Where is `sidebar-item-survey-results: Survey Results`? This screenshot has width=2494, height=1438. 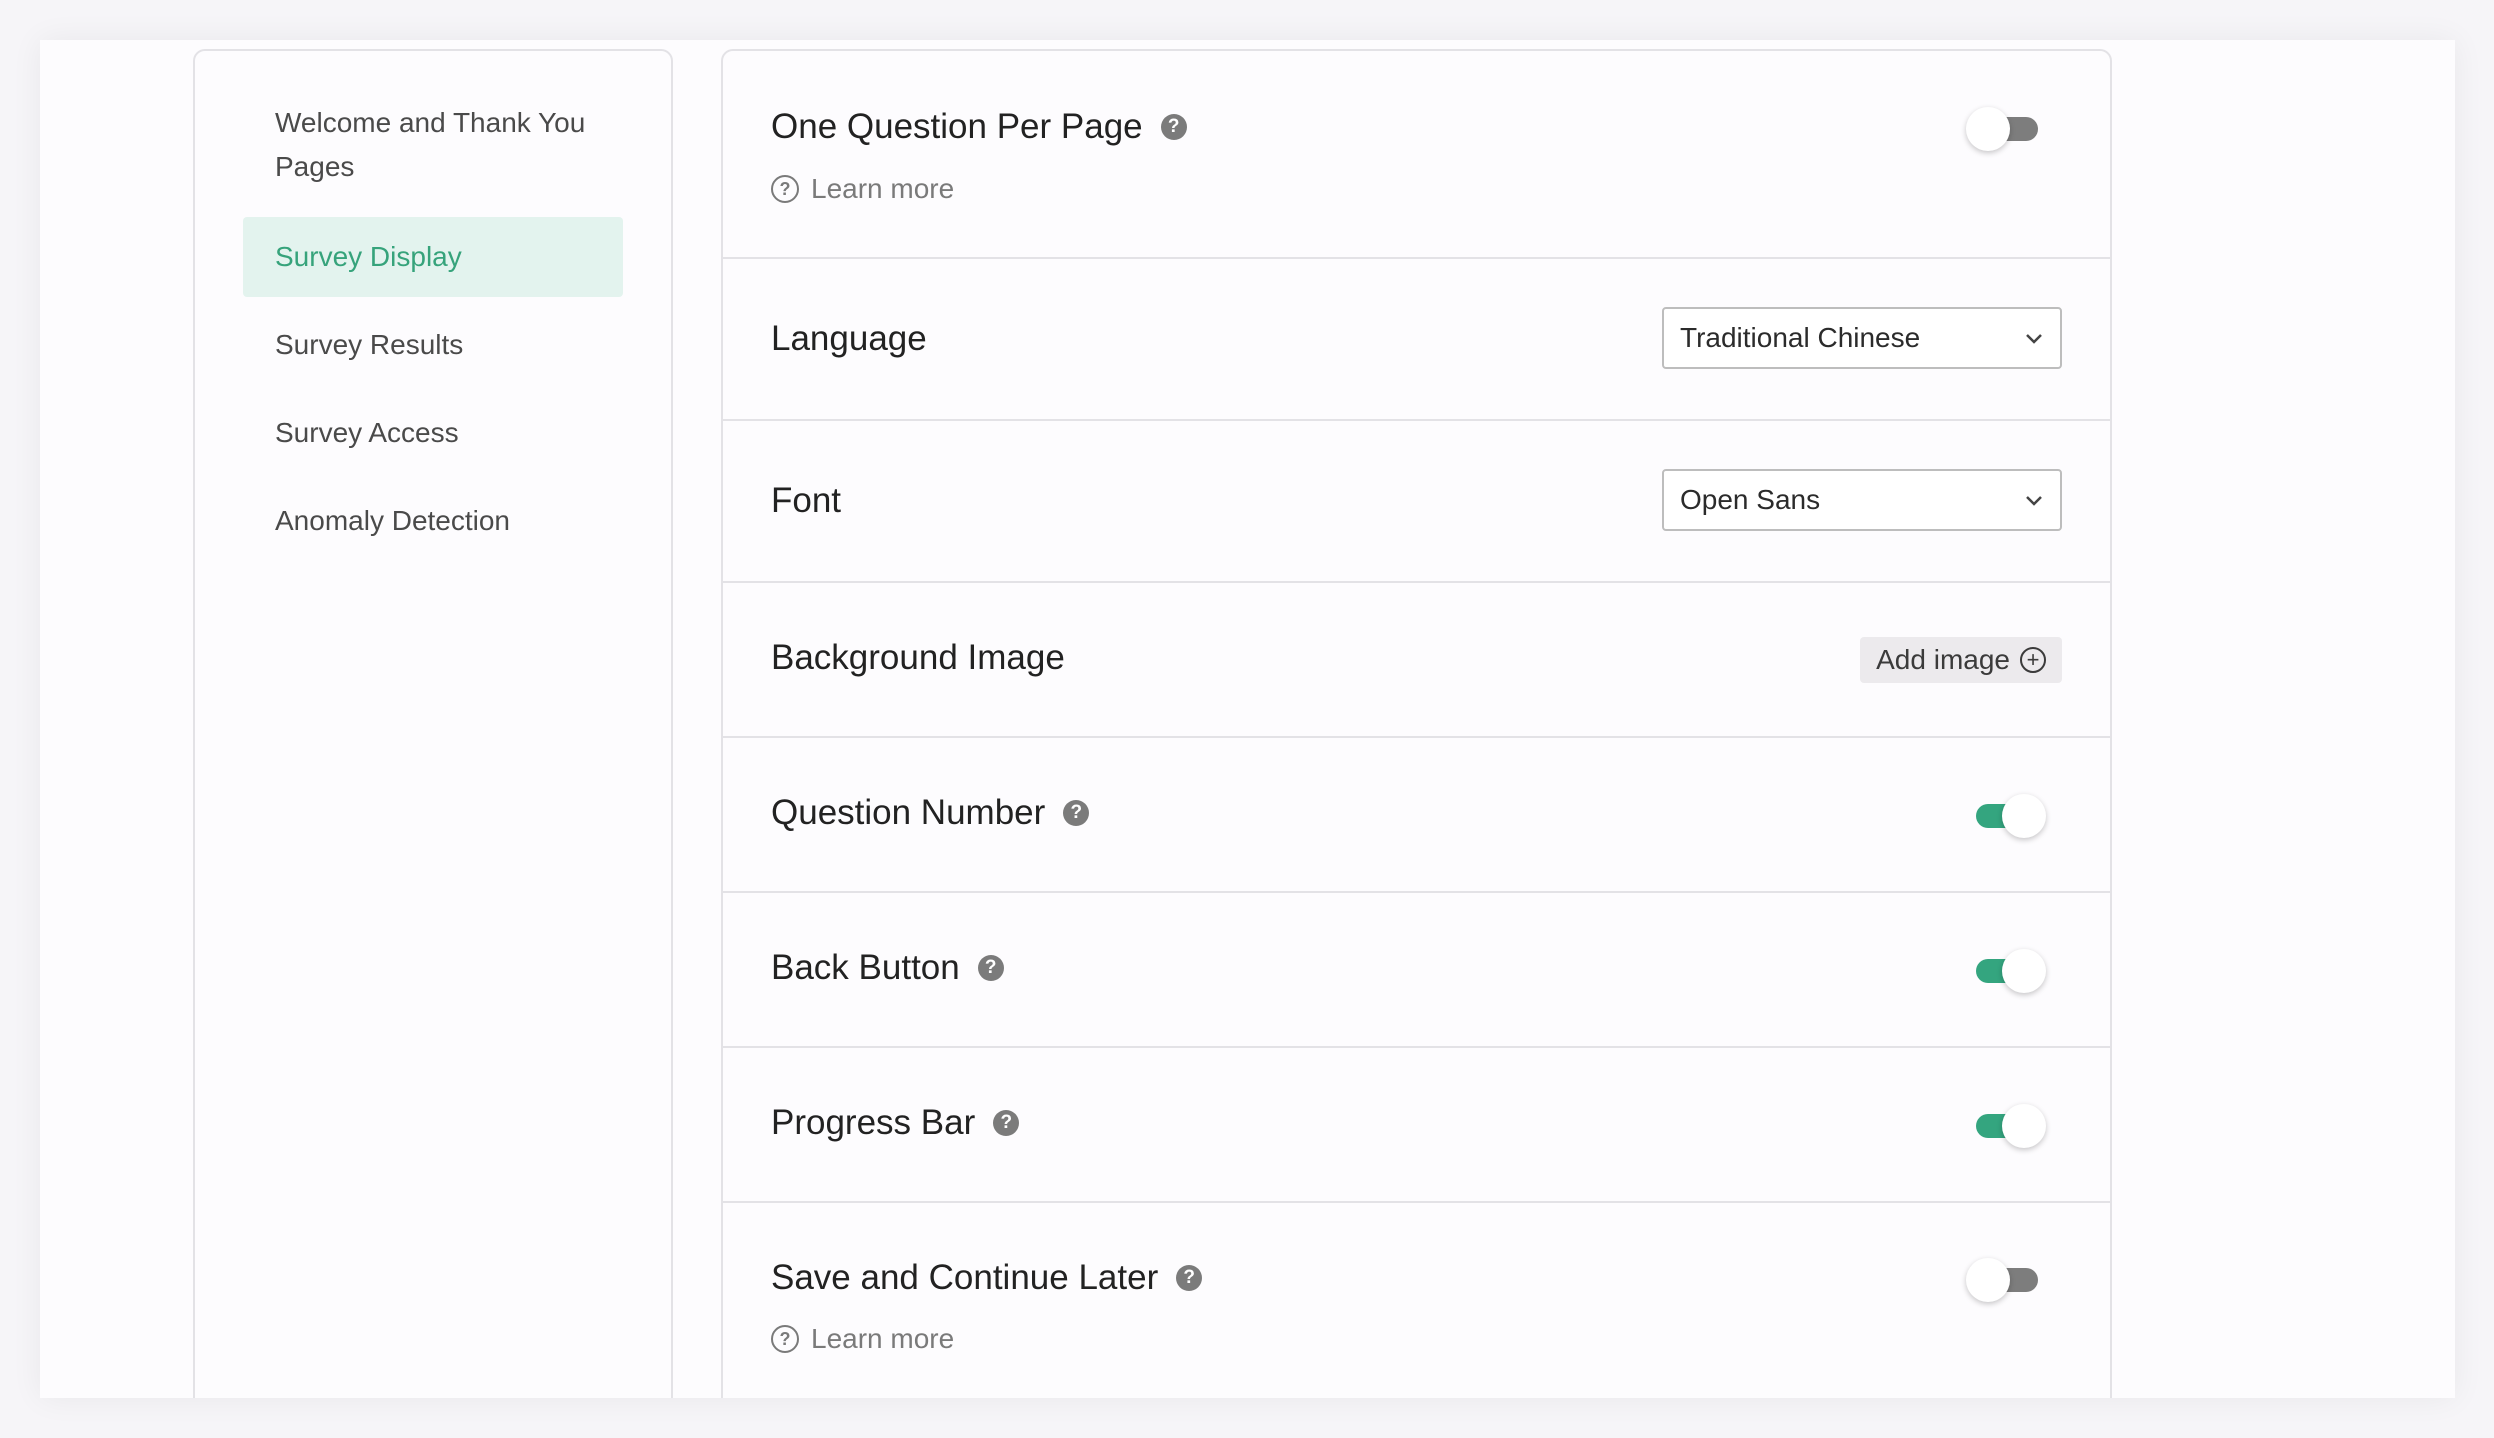 sidebar-item-survey-results: Survey Results is located at coordinates (433, 345).